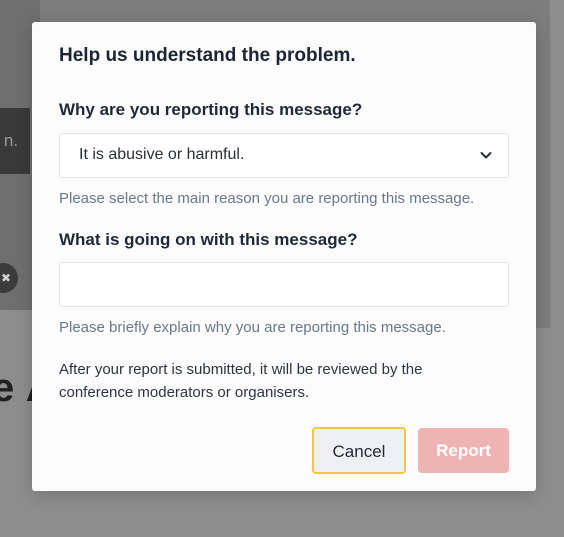  I want to click on details-label: What is going on with this message?, so click(208, 239).